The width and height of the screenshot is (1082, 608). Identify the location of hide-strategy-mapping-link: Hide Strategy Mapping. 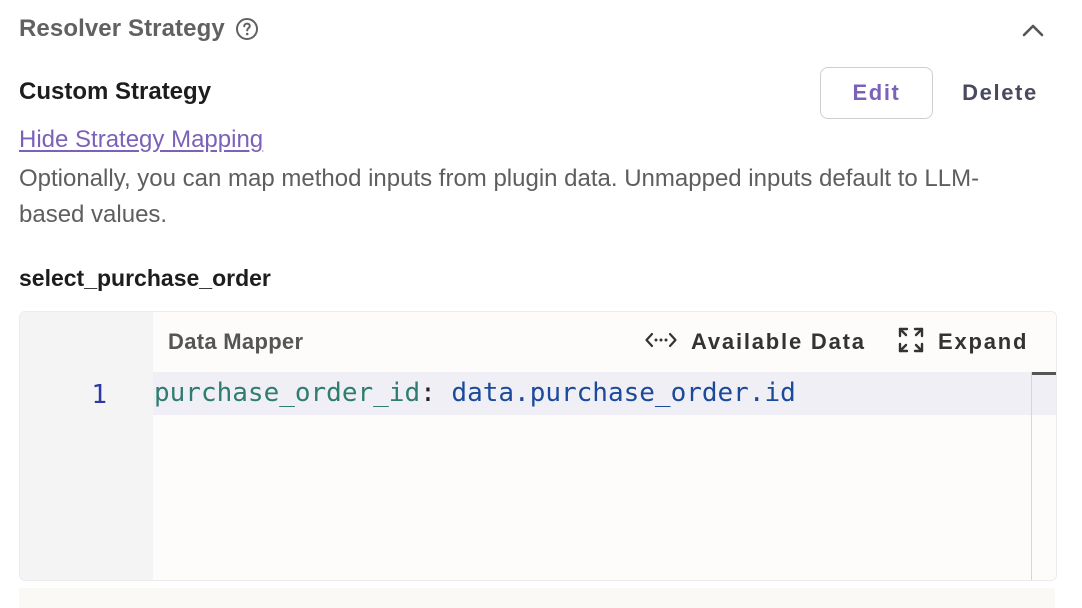
(141, 140).